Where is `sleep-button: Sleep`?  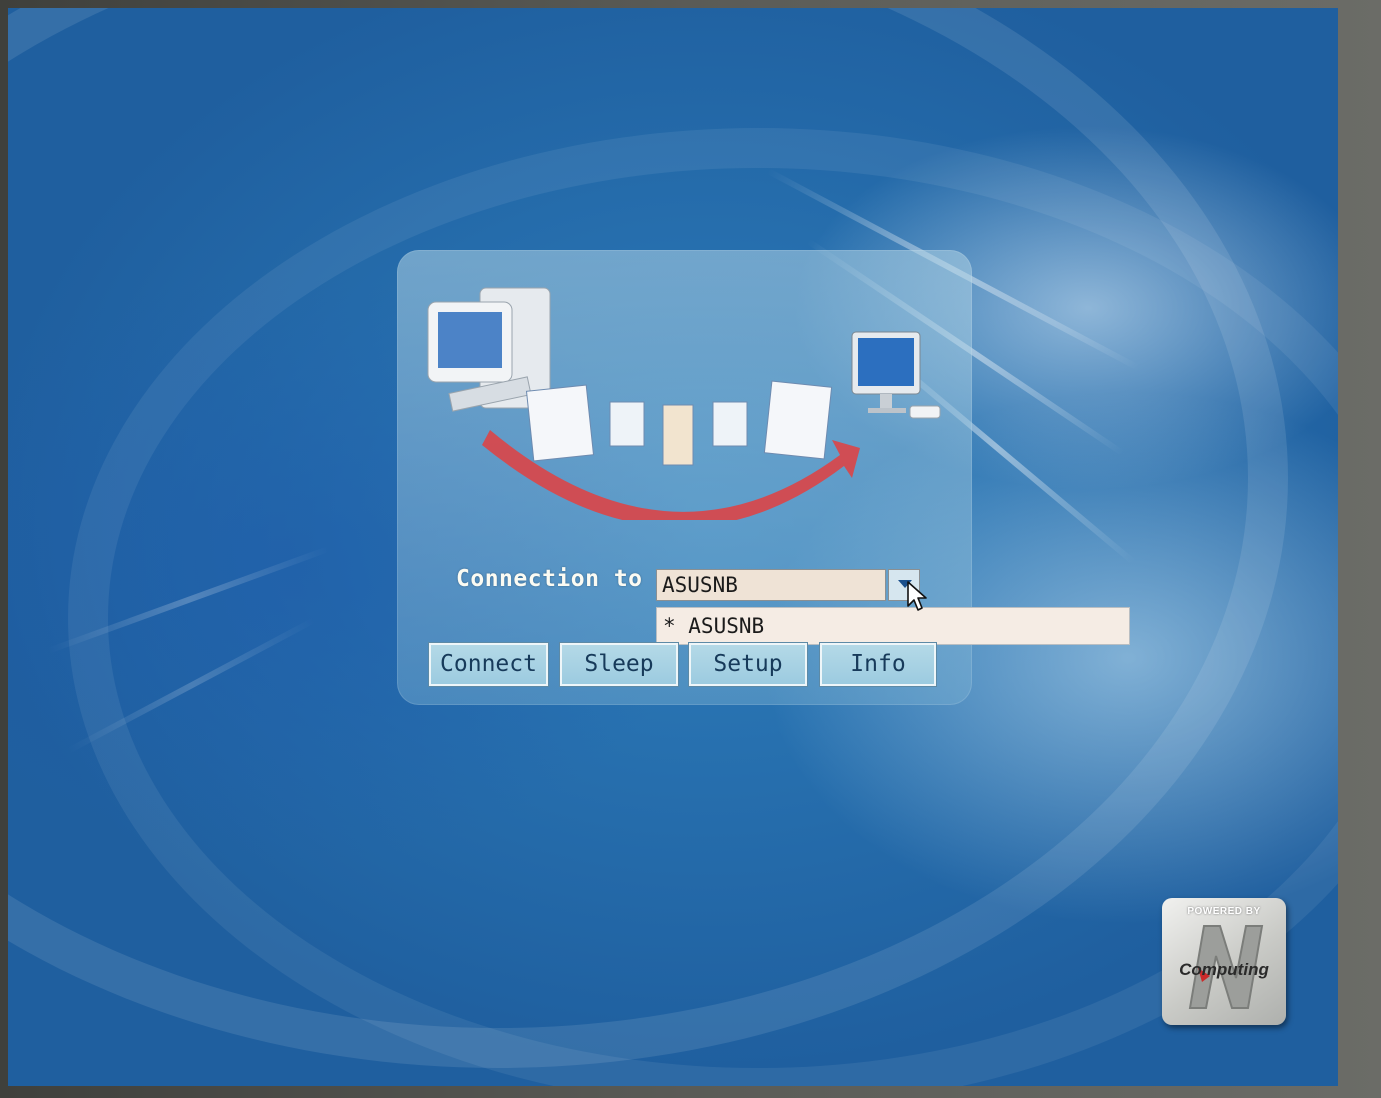 sleep-button: Sleep is located at coordinates (619, 664).